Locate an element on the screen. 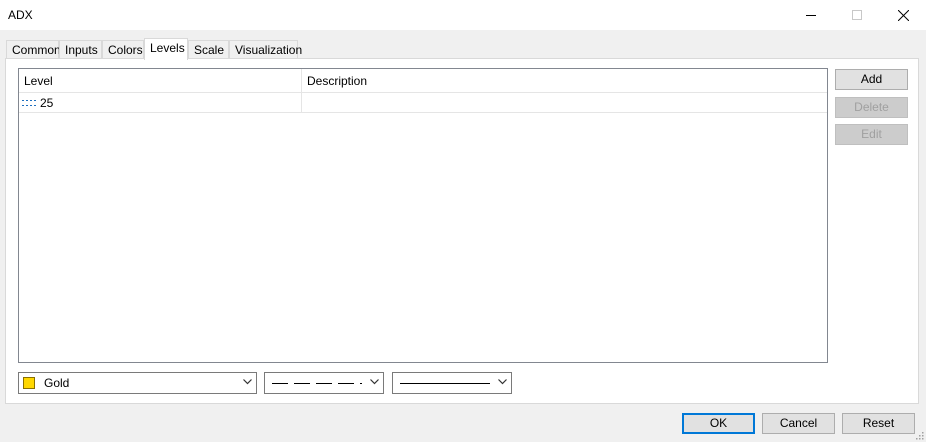  minimize-icon is located at coordinates (811, 15).